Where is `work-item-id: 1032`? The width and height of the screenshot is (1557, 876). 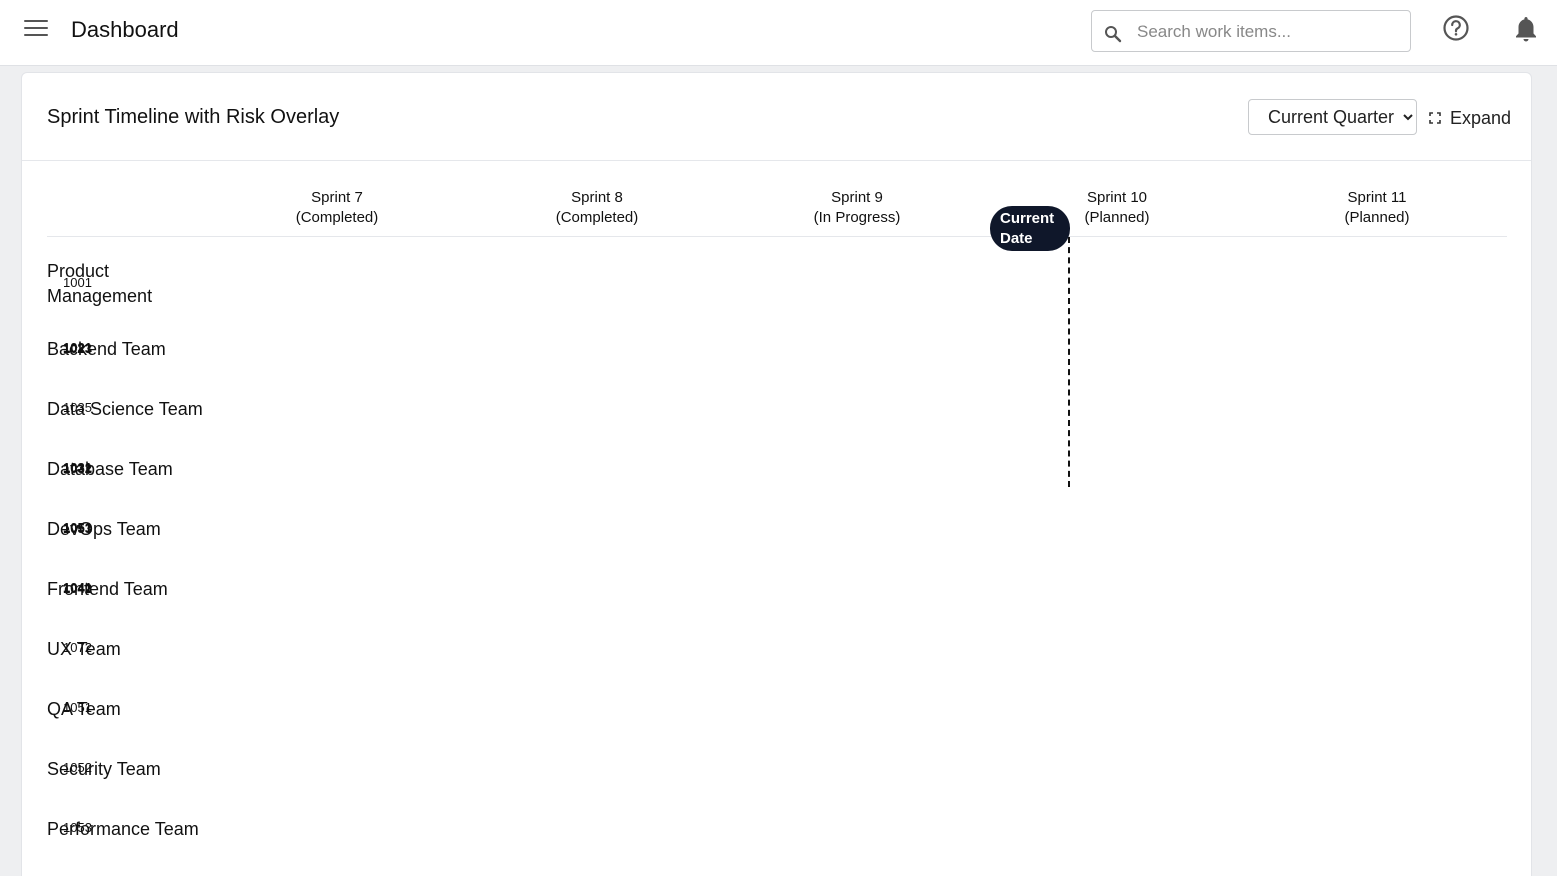
work-item-id: 1032 is located at coordinates (77, 468).